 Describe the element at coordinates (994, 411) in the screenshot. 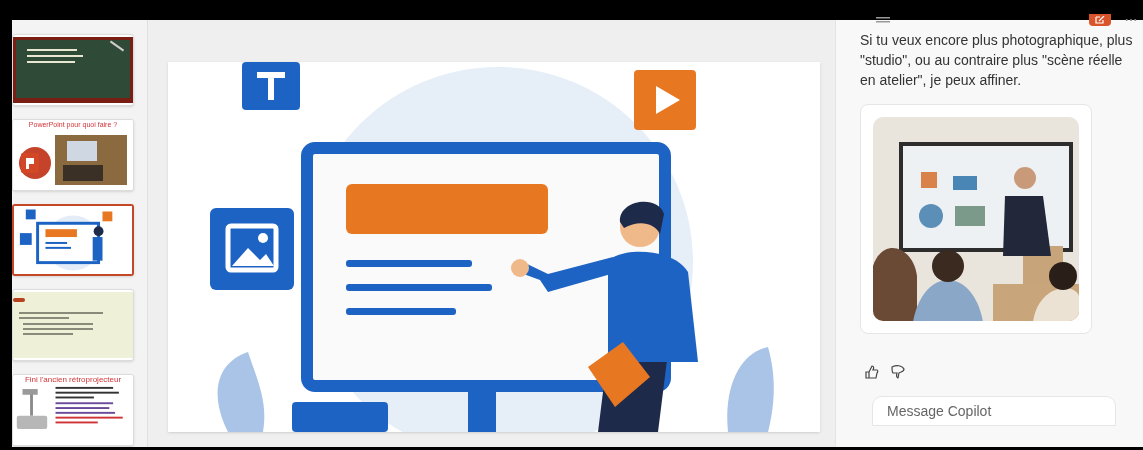

I see `message-input-field: Message Copilot` at that location.